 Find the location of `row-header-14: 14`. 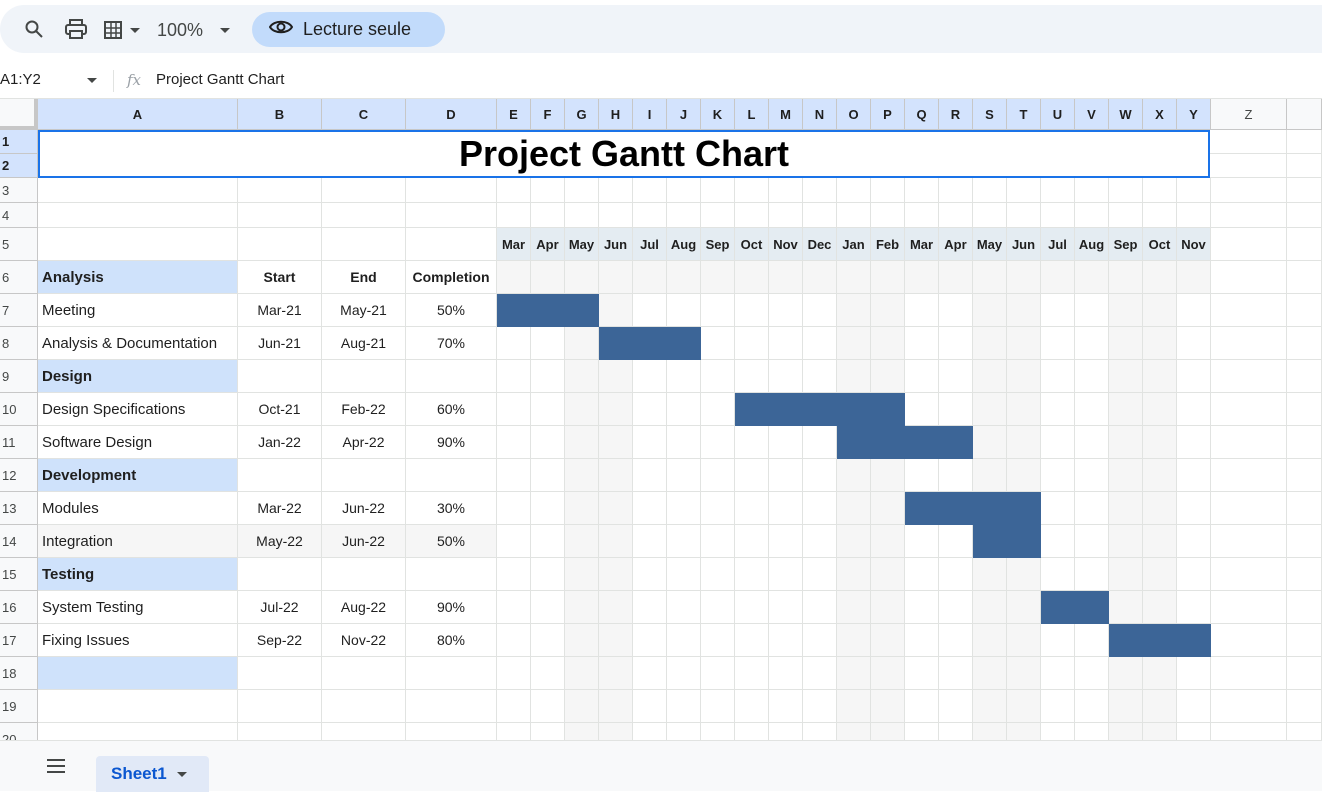

row-header-14: 14 is located at coordinates (19, 541).